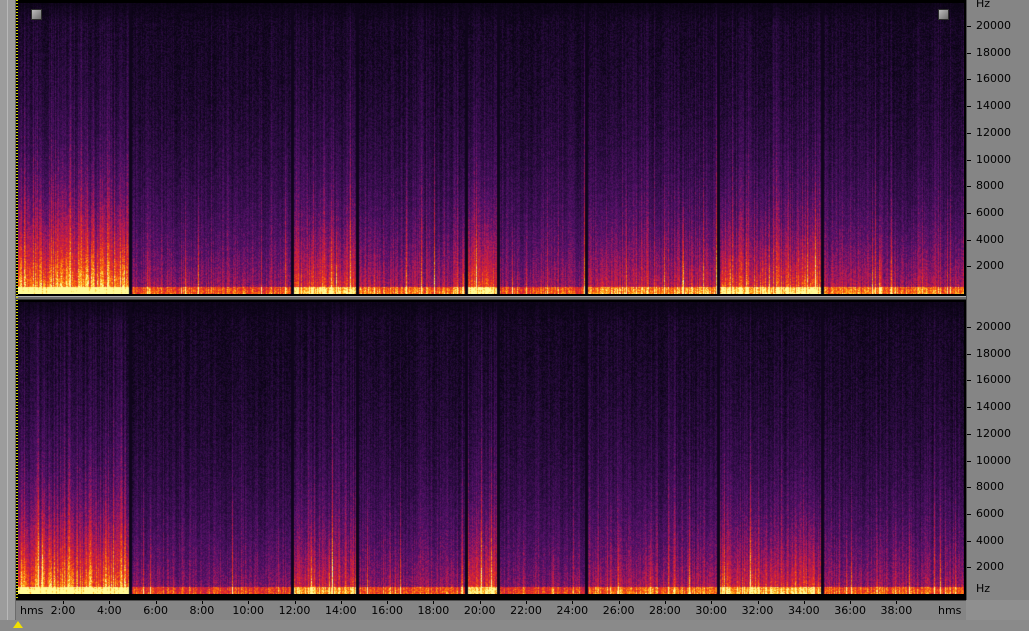  I want to click on fade-out-handle-icon, so click(943, 14).